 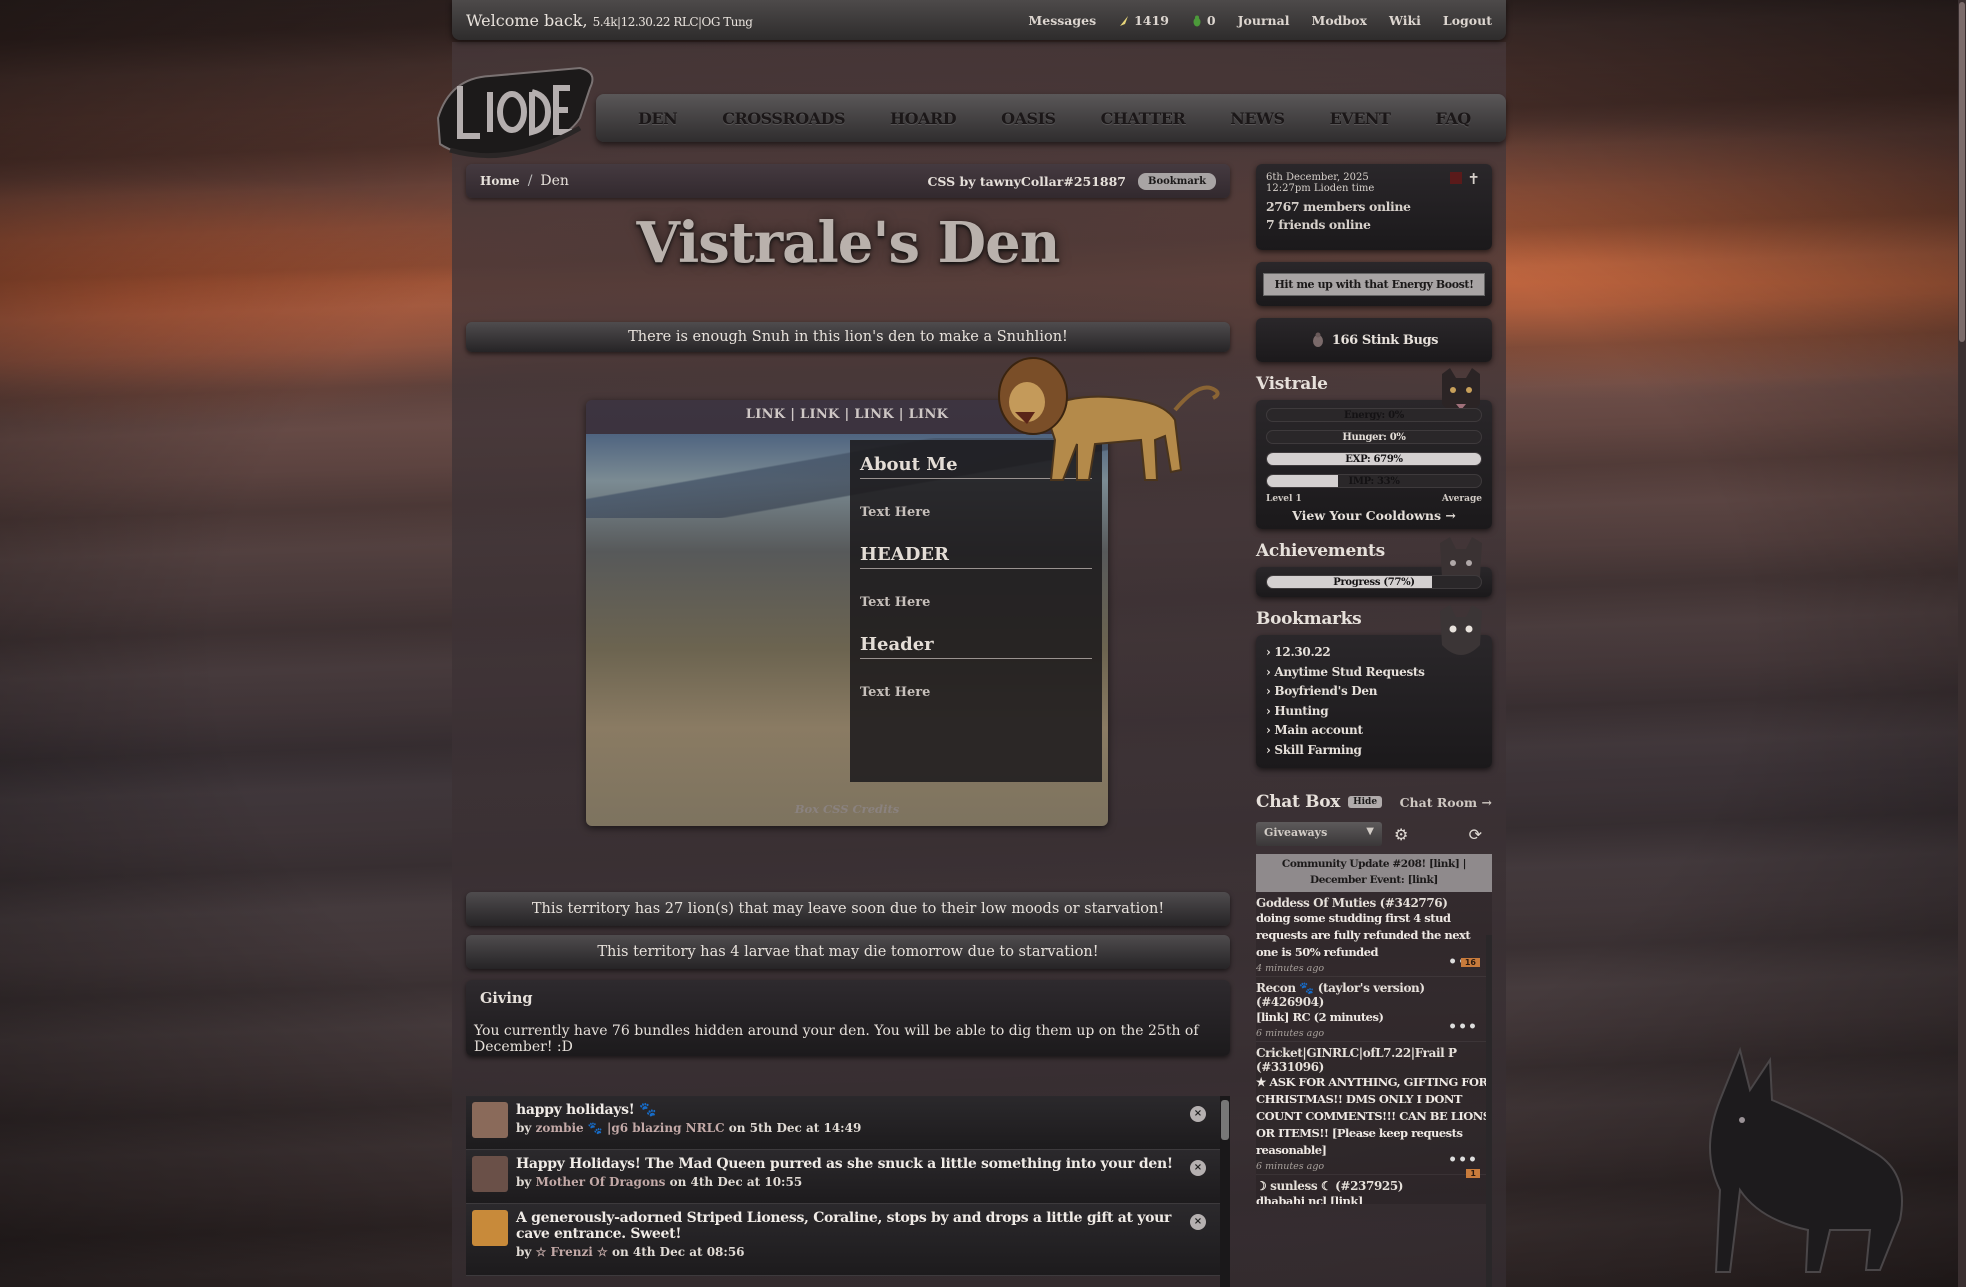 What do you see at coordinates (1374, 567) in the screenshot?
I see `achievements-section: Achievements Progress (77%)` at bounding box center [1374, 567].